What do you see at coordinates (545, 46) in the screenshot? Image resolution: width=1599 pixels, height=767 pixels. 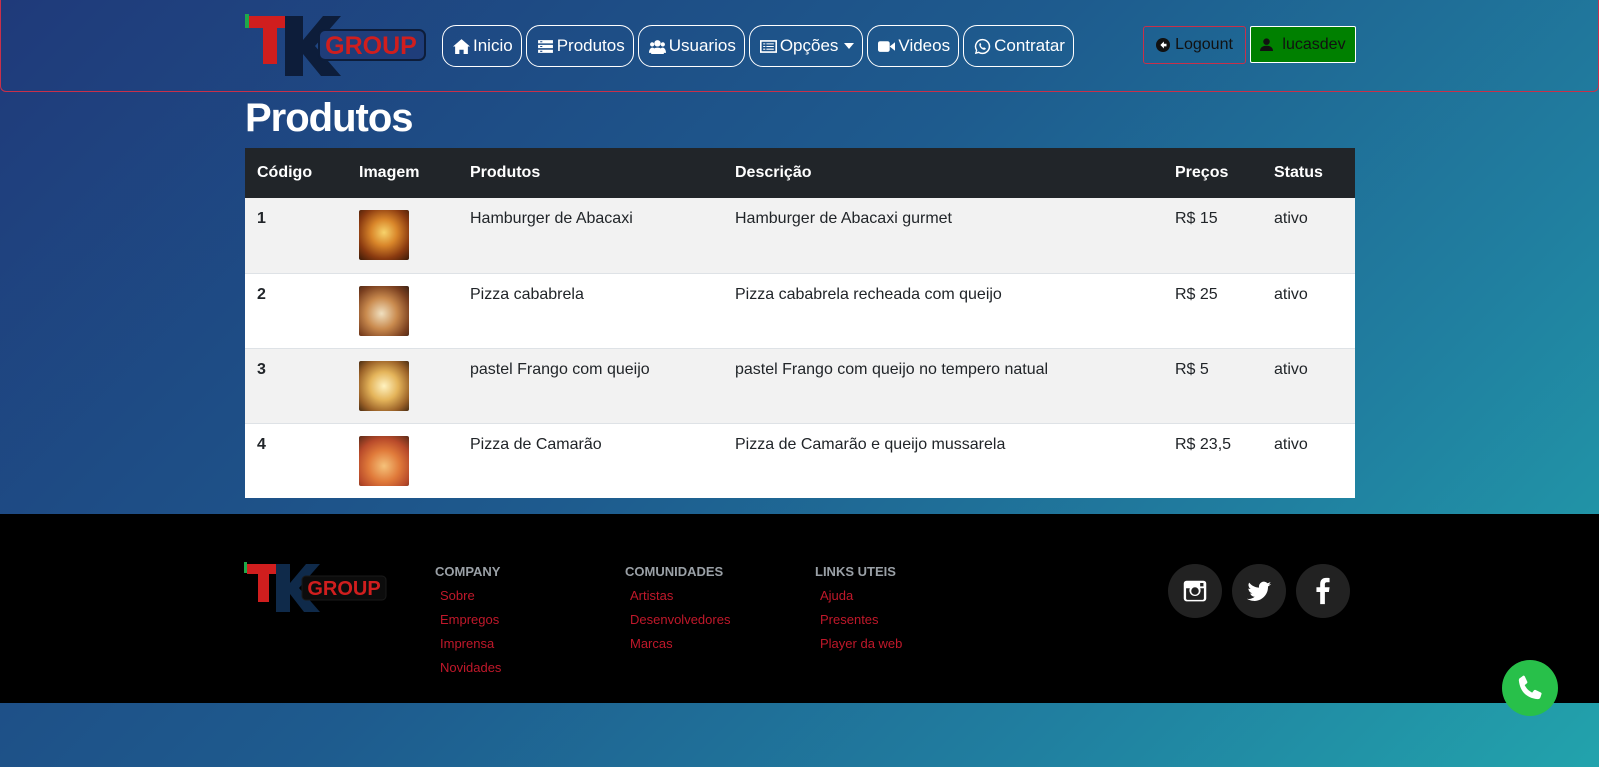 I see `list-icon` at bounding box center [545, 46].